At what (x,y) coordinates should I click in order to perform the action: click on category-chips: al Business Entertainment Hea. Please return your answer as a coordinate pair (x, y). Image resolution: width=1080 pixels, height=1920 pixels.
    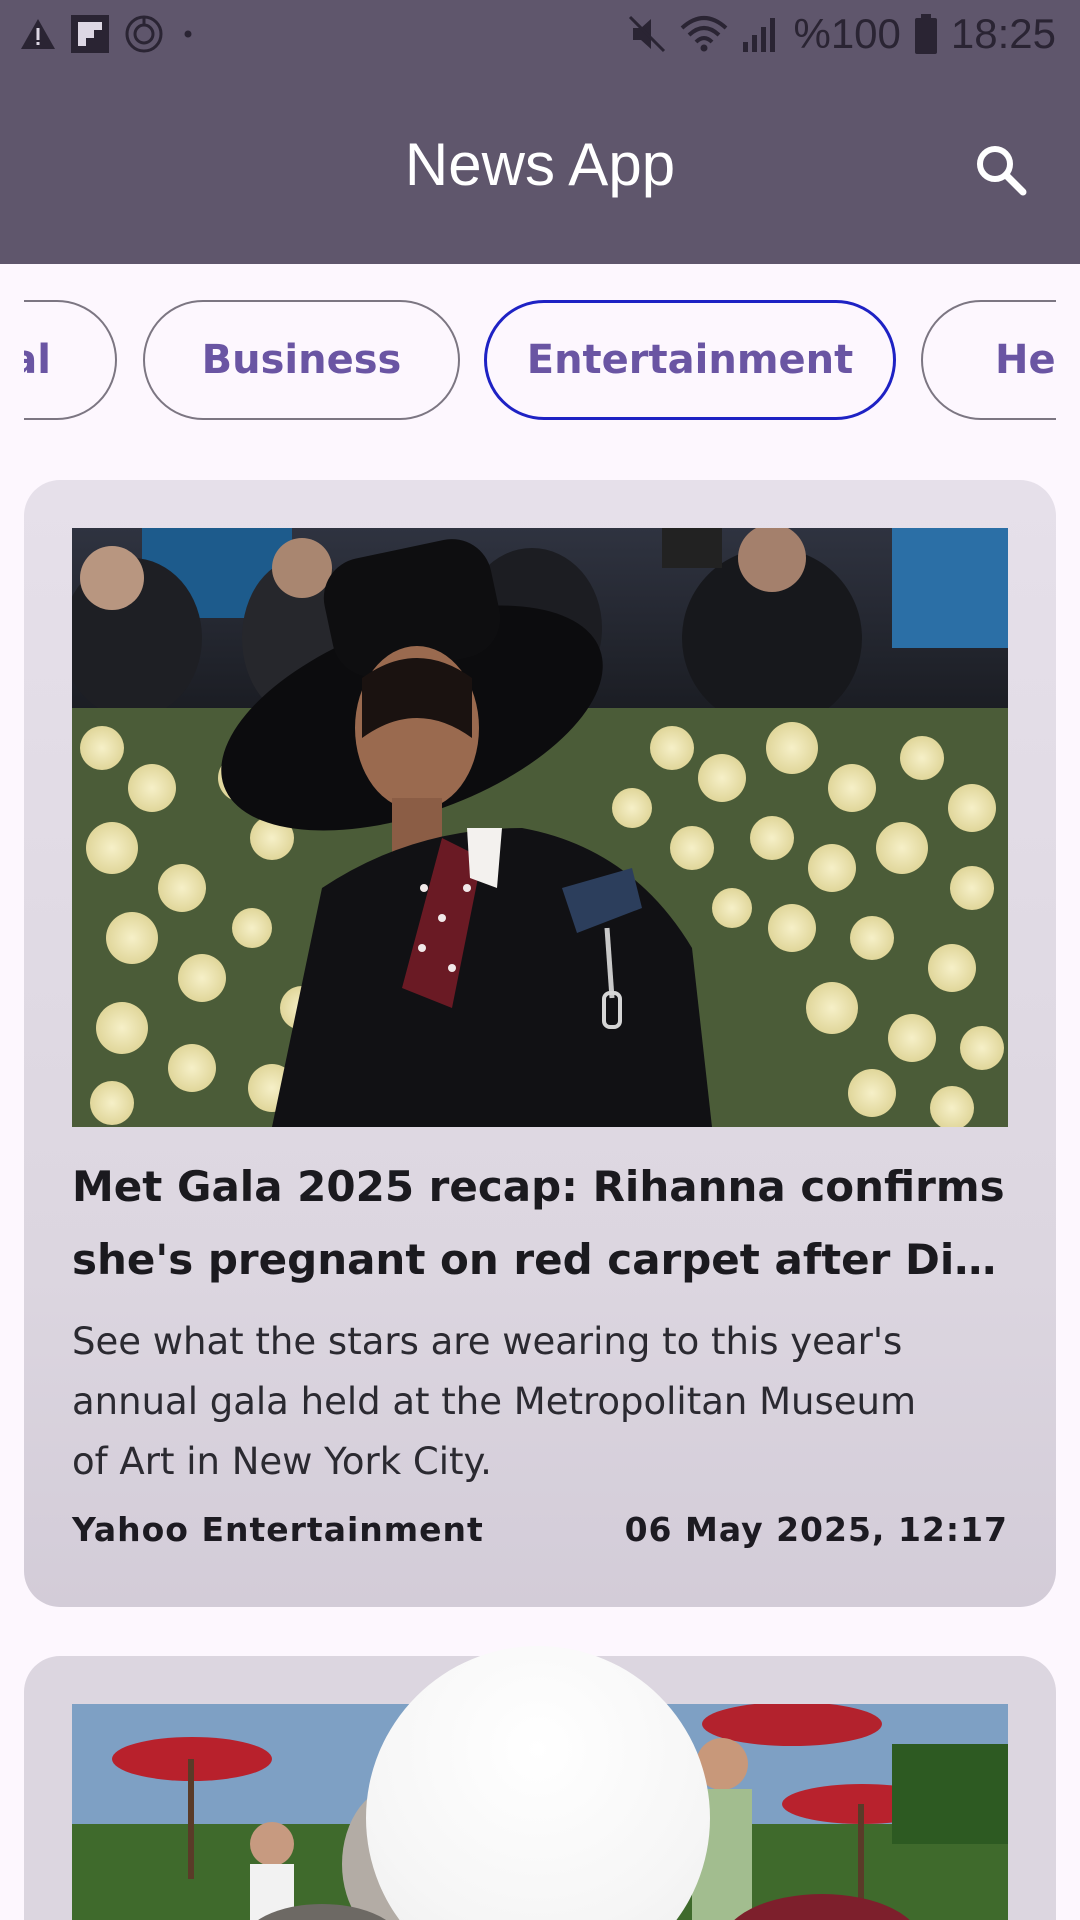
    Looking at the image, I should click on (540, 360).